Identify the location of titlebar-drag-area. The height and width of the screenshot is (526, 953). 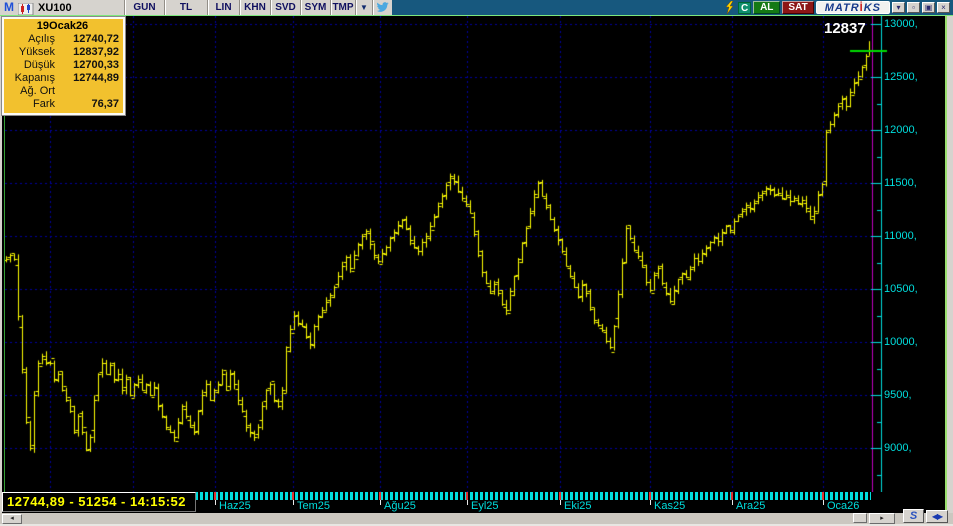
(557, 7).